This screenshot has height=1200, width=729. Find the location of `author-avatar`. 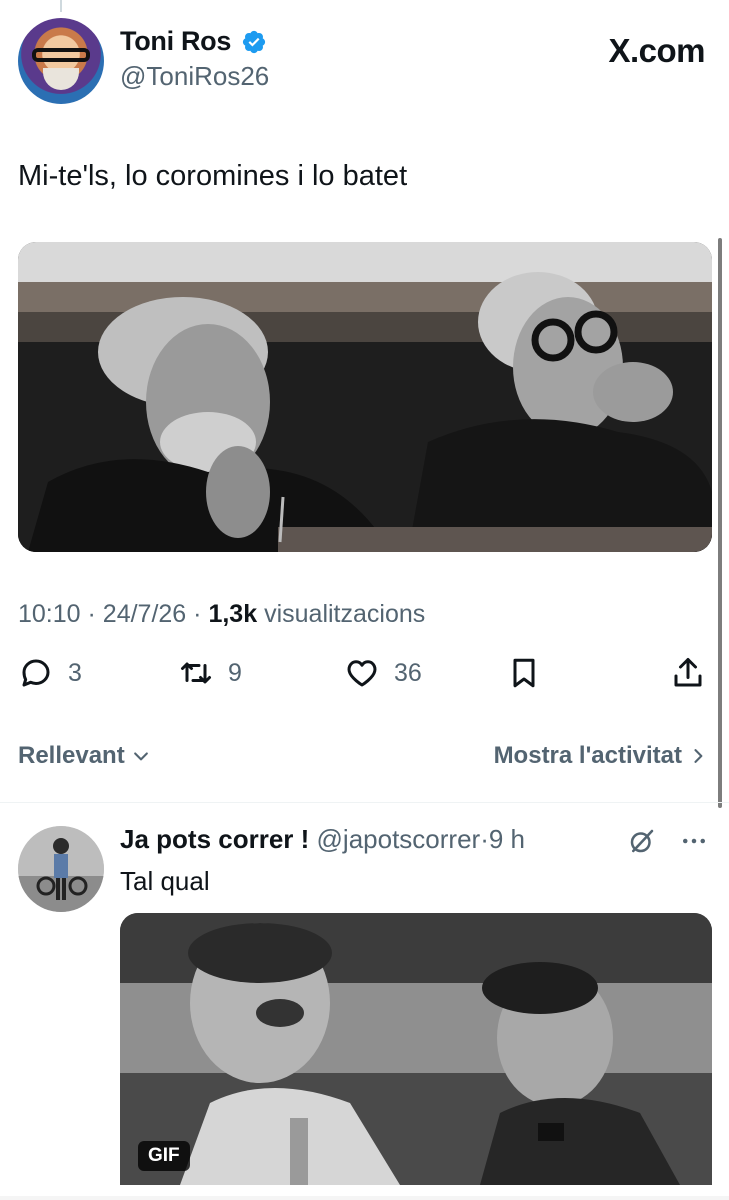

author-avatar is located at coordinates (61, 61).